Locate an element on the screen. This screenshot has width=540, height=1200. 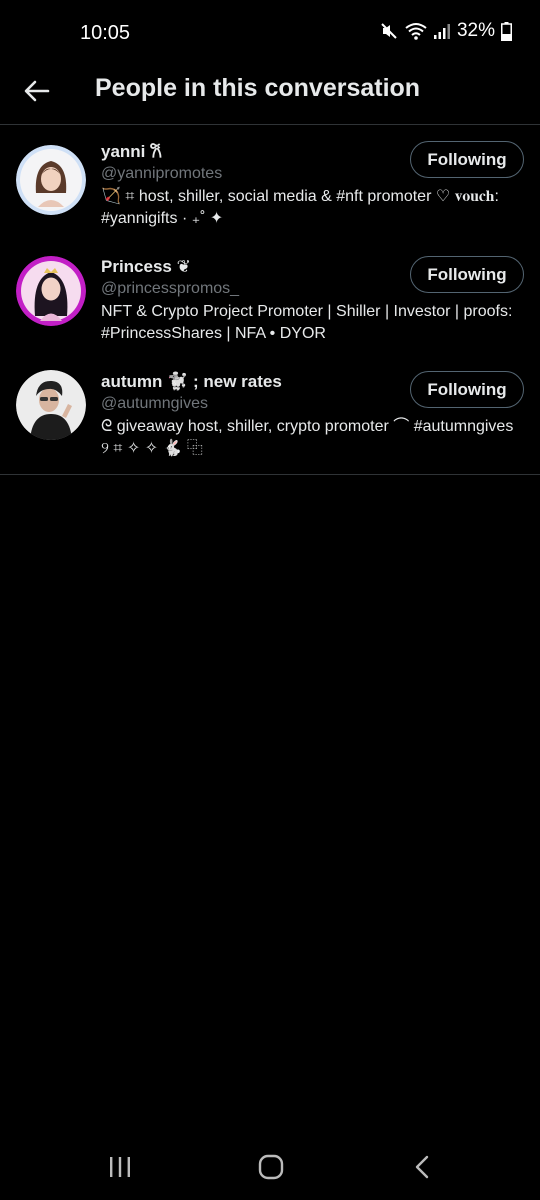
battery-icon is located at coordinates (506, 31).